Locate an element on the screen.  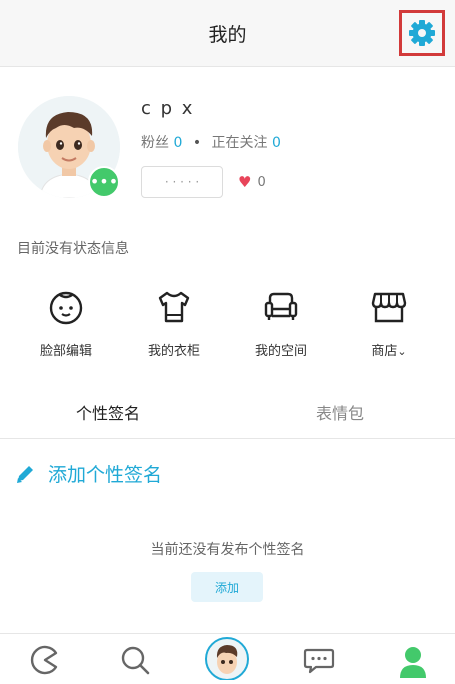
nav-messages is located at coordinates (319, 662).